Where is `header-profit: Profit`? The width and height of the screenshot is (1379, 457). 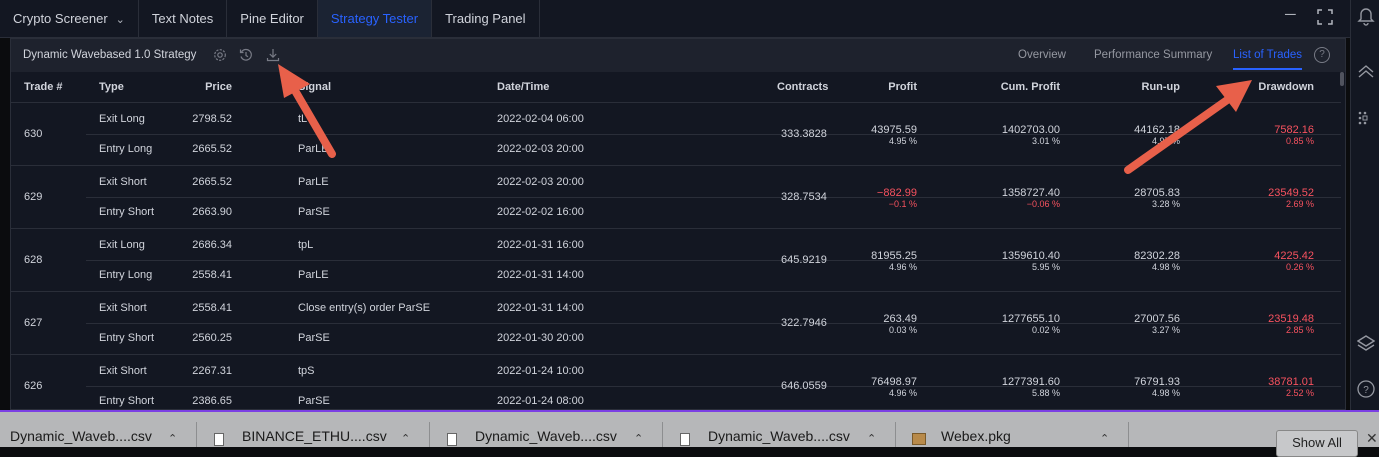
header-profit: Profit is located at coordinates (902, 87).